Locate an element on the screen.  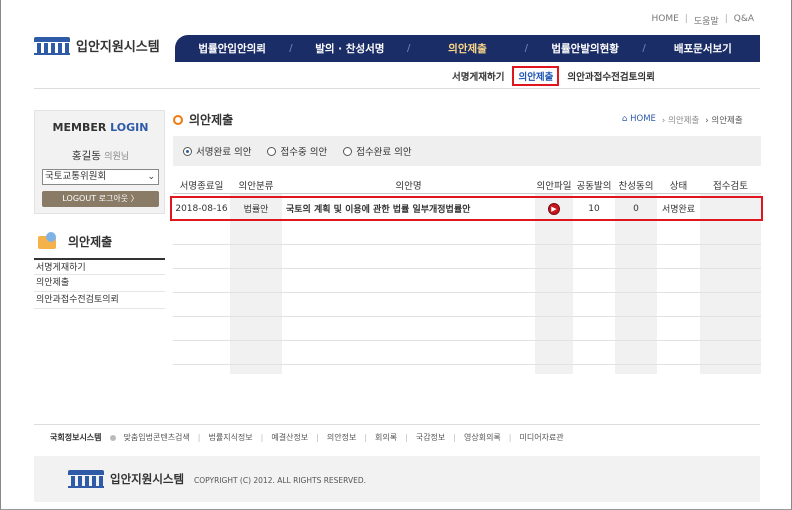
breadcrumb-item: › 의안제출 is located at coordinates (680, 120).